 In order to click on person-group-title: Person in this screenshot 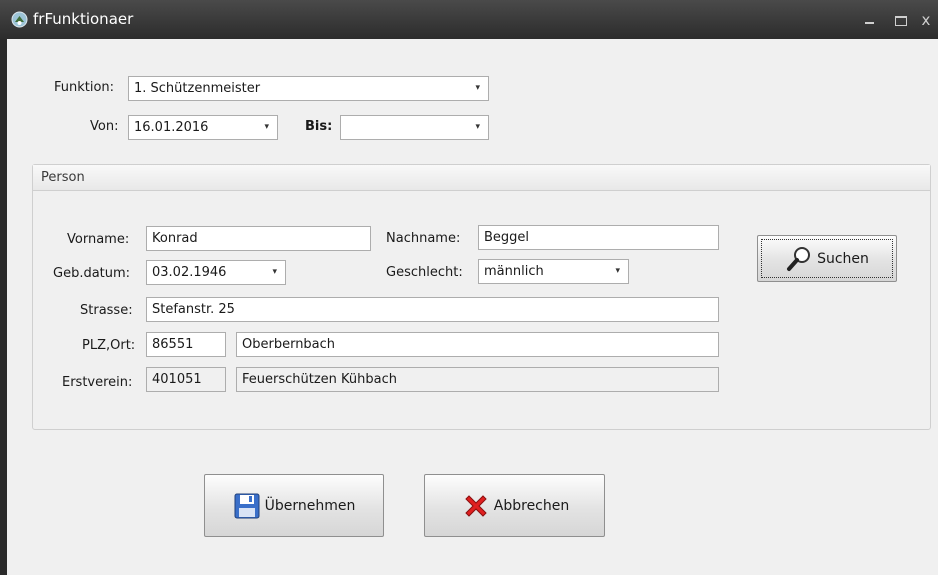, I will do `click(481, 178)`.